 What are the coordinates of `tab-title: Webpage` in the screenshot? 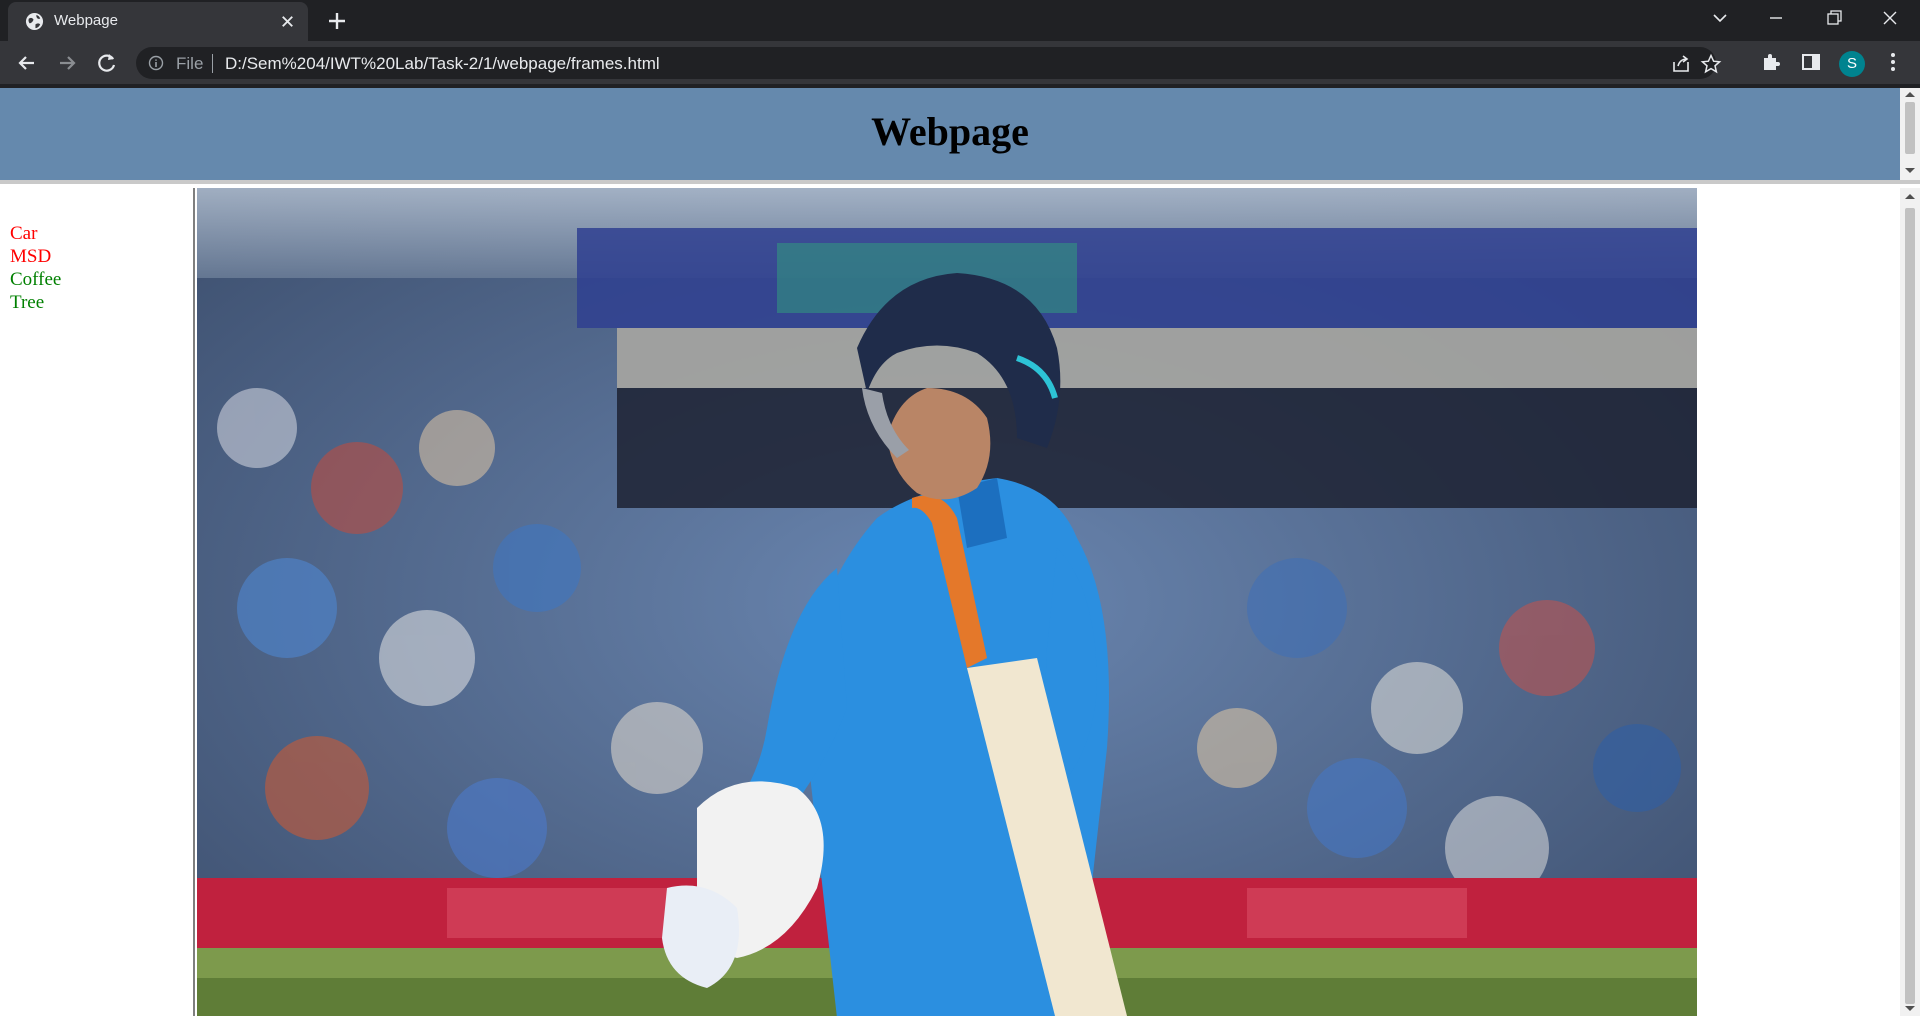 It's located at (86, 20).